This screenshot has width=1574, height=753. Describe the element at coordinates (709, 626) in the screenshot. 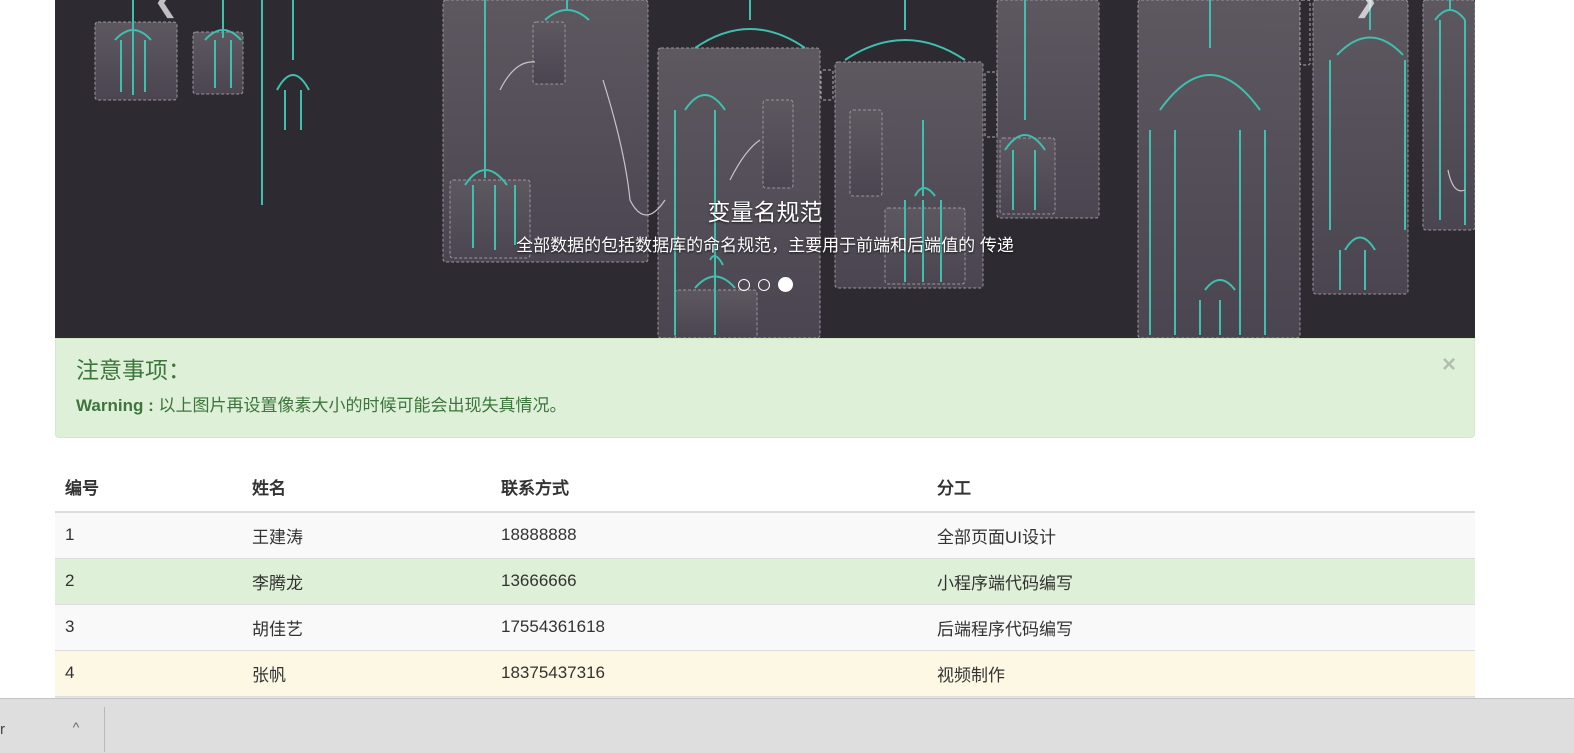

I see `cell-contact: 17554361618` at that location.